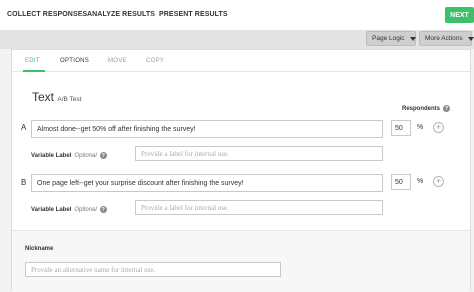 The width and height of the screenshot is (474, 292). I want to click on editor-tabs: EDIT OPTIONS MOVE COPY, so click(241, 61).